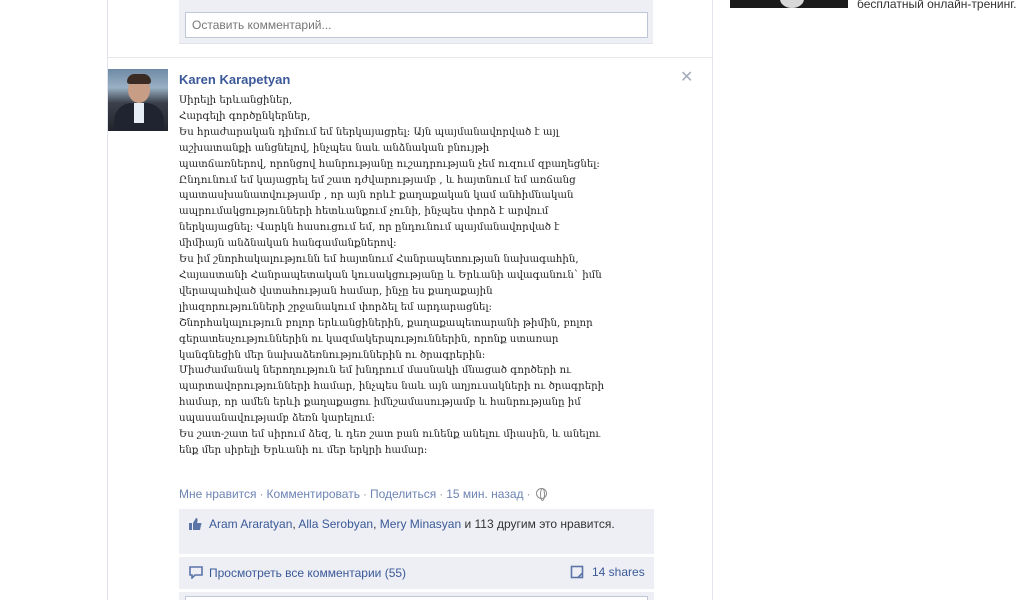  What do you see at coordinates (250, 524) in the screenshot?
I see `liker-name: Aram Araratyan` at bounding box center [250, 524].